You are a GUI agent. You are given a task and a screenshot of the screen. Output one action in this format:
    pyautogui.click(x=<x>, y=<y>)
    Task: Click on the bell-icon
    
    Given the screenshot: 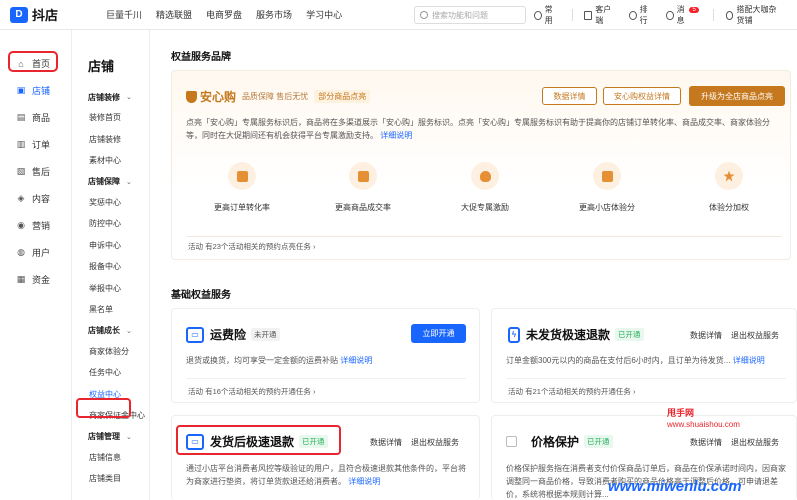 What is the action you would take?
    pyautogui.click(x=670, y=15)
    